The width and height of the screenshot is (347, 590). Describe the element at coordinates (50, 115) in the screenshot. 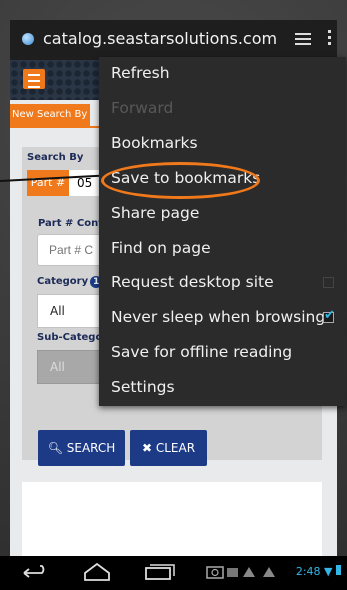

I see `new-search-tab: New Search By` at that location.